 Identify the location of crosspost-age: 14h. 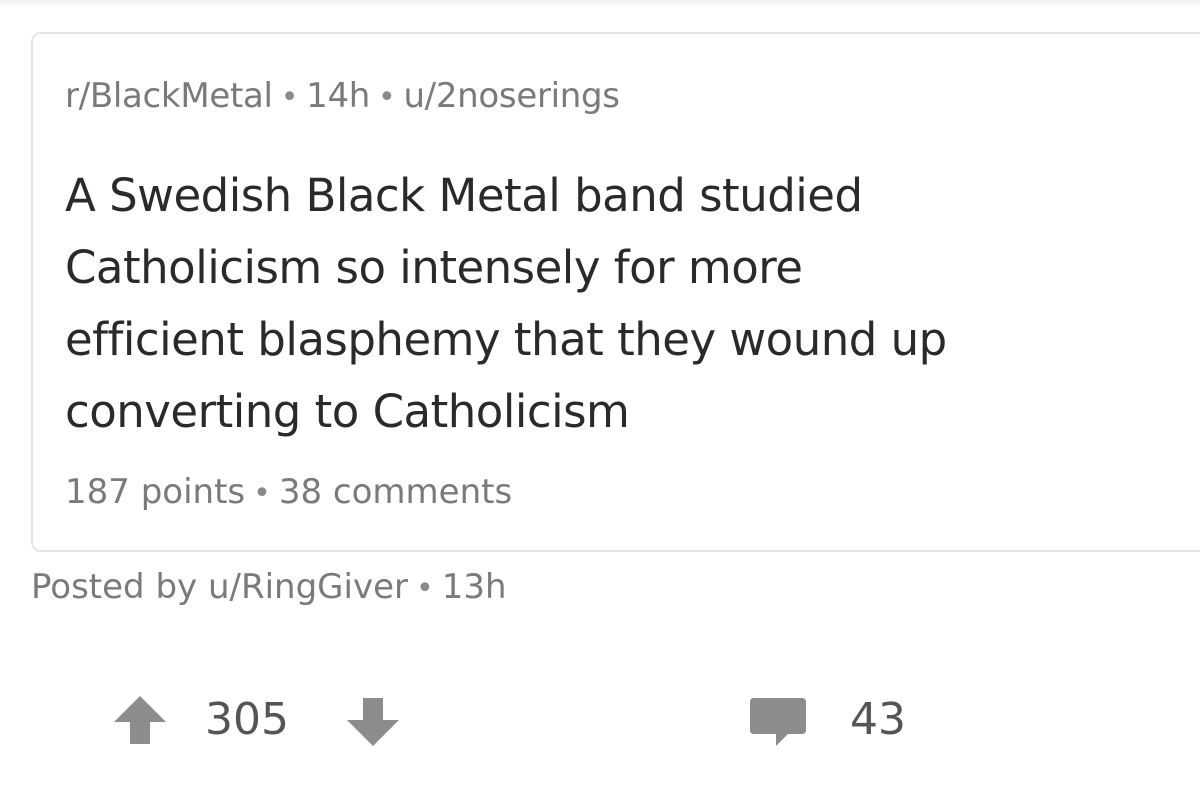
(338, 96).